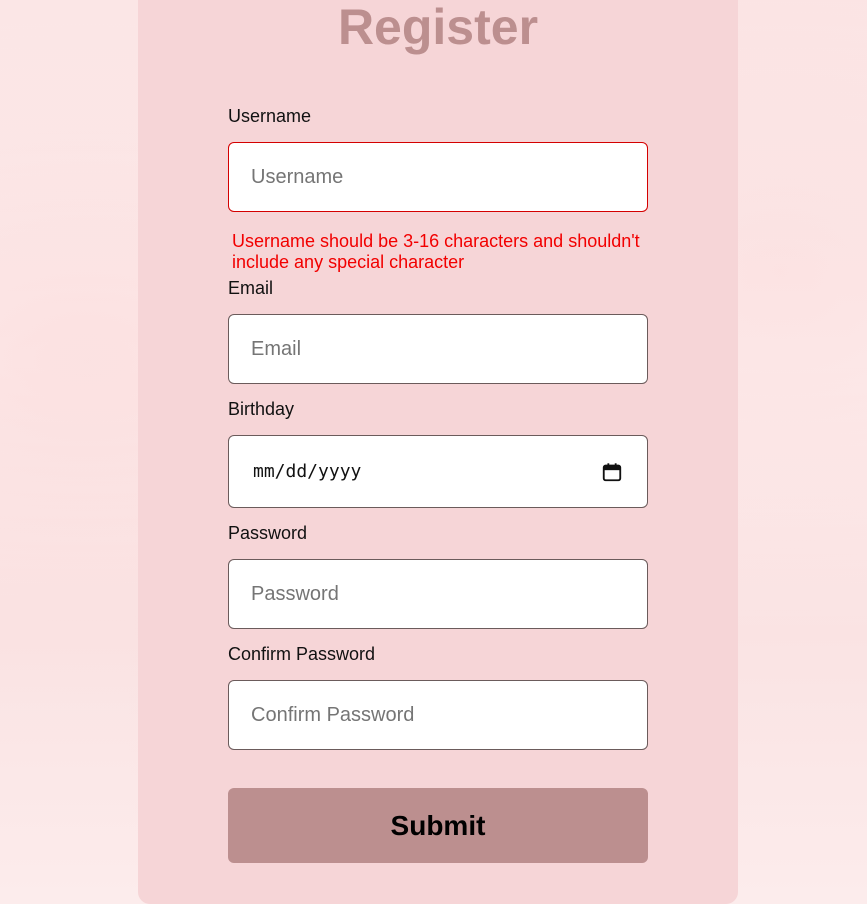  I want to click on confirm-password-label: Confirm Password, so click(302, 654).